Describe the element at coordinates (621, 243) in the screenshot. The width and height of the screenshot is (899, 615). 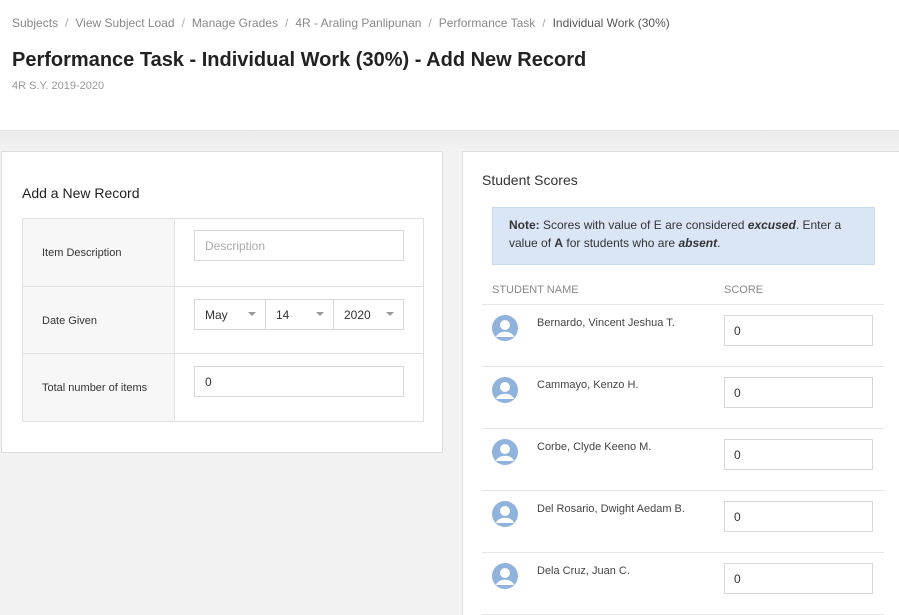
I see `note-text: for students who are` at that location.